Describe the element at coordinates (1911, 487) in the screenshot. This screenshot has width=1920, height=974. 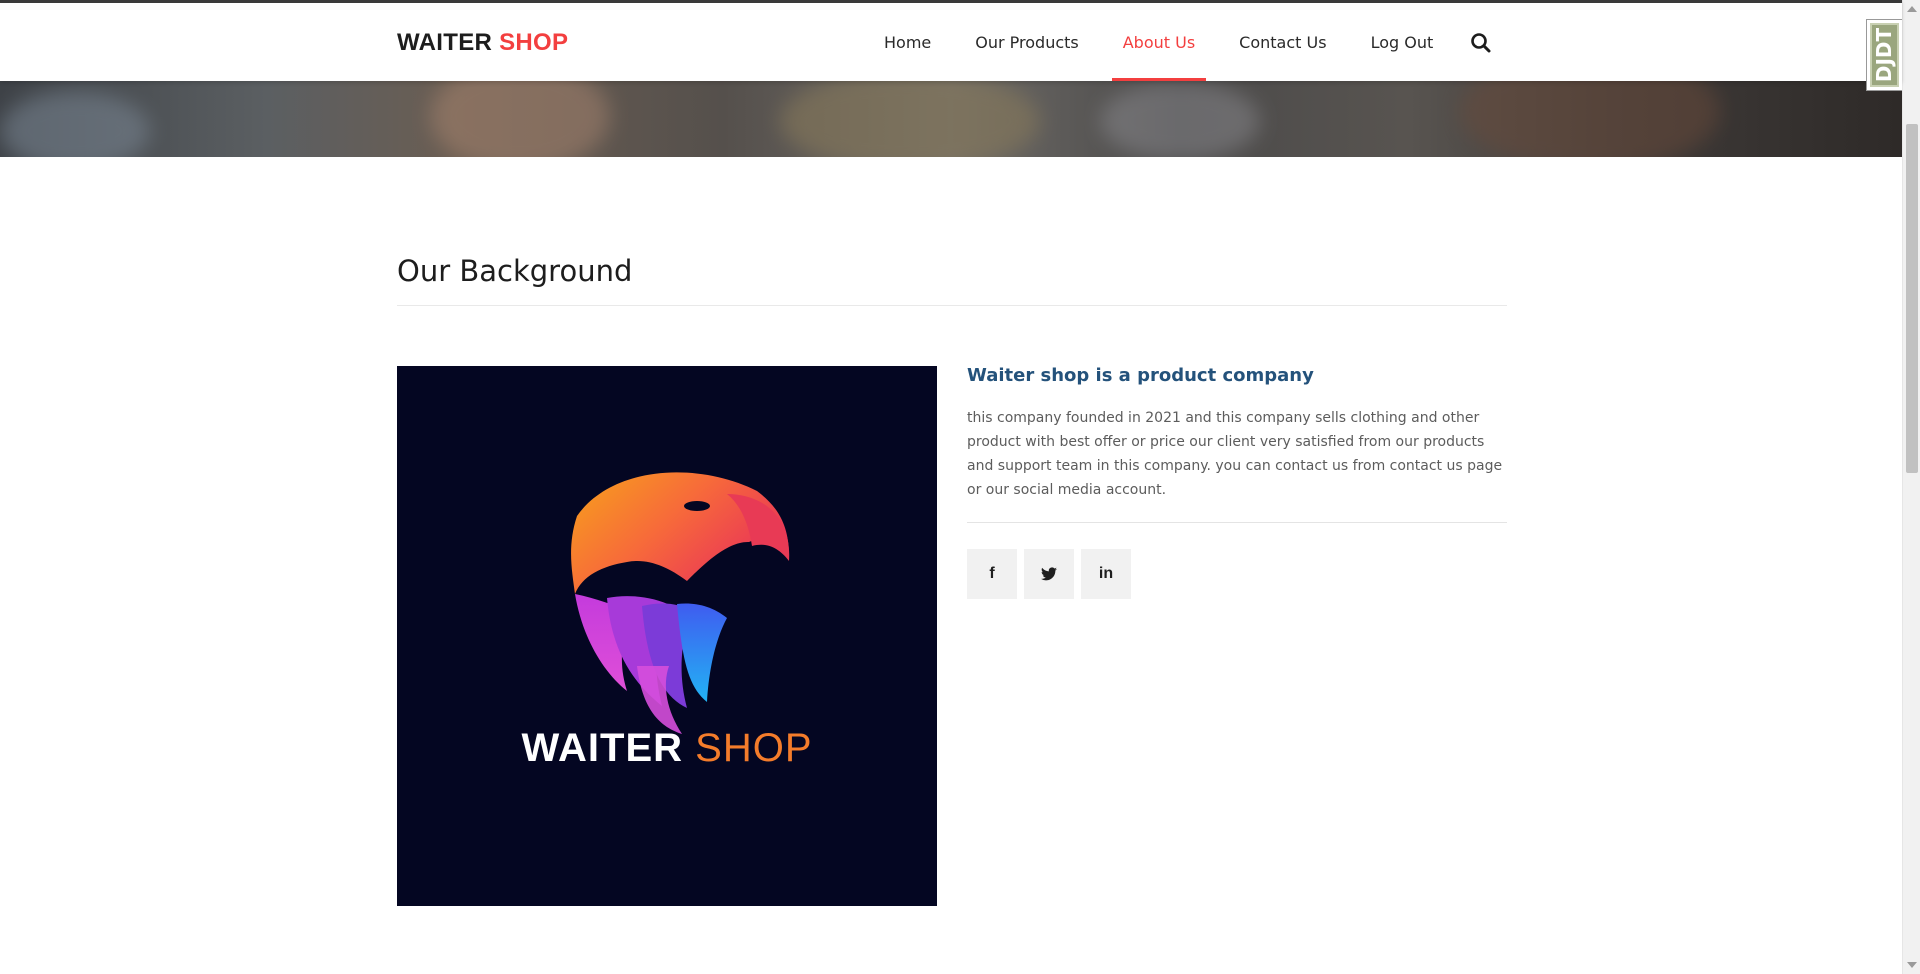
I see `page-scrollbar` at that location.